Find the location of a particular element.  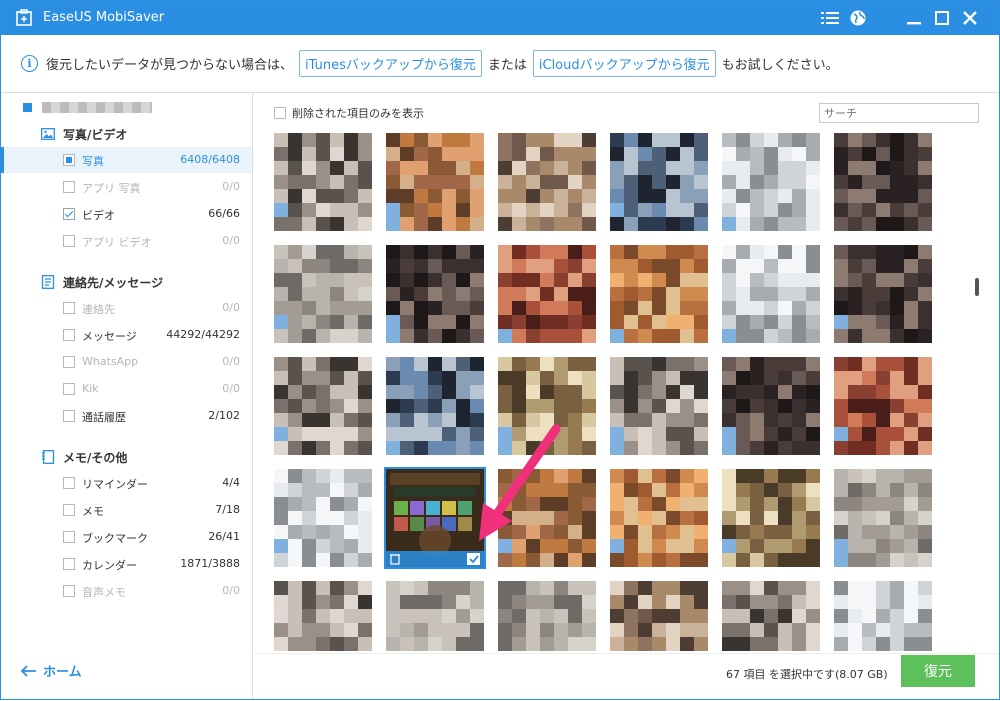

section-title: メモ/その他 is located at coordinates (95, 457).